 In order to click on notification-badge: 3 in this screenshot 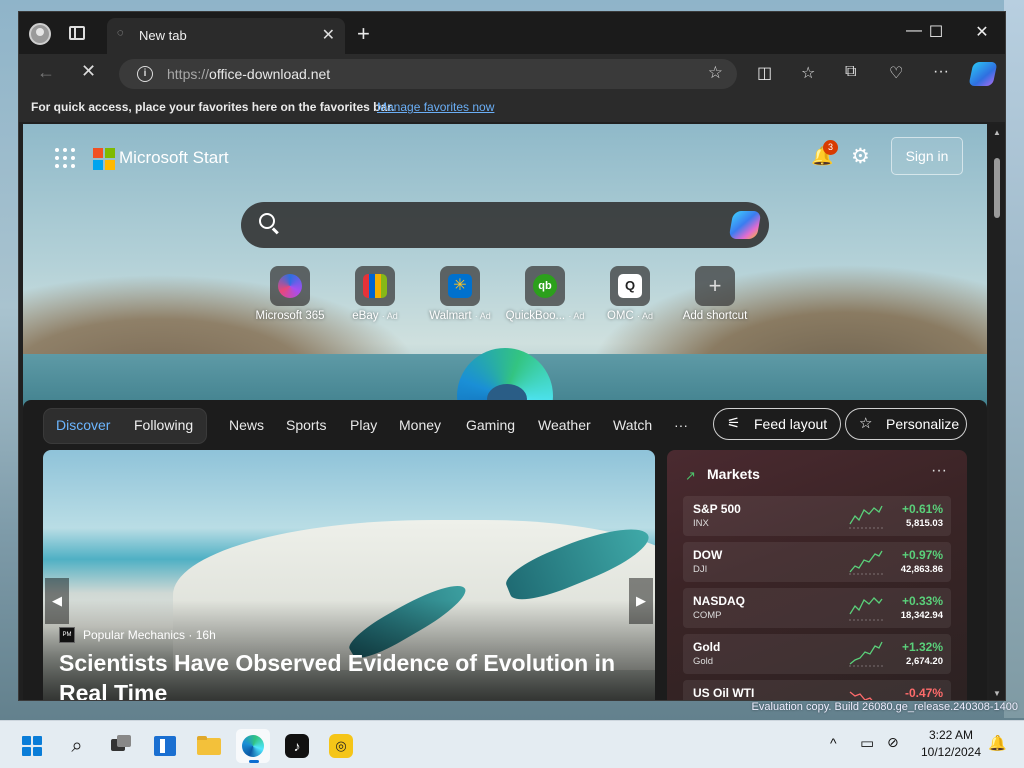, I will do `click(830, 147)`.